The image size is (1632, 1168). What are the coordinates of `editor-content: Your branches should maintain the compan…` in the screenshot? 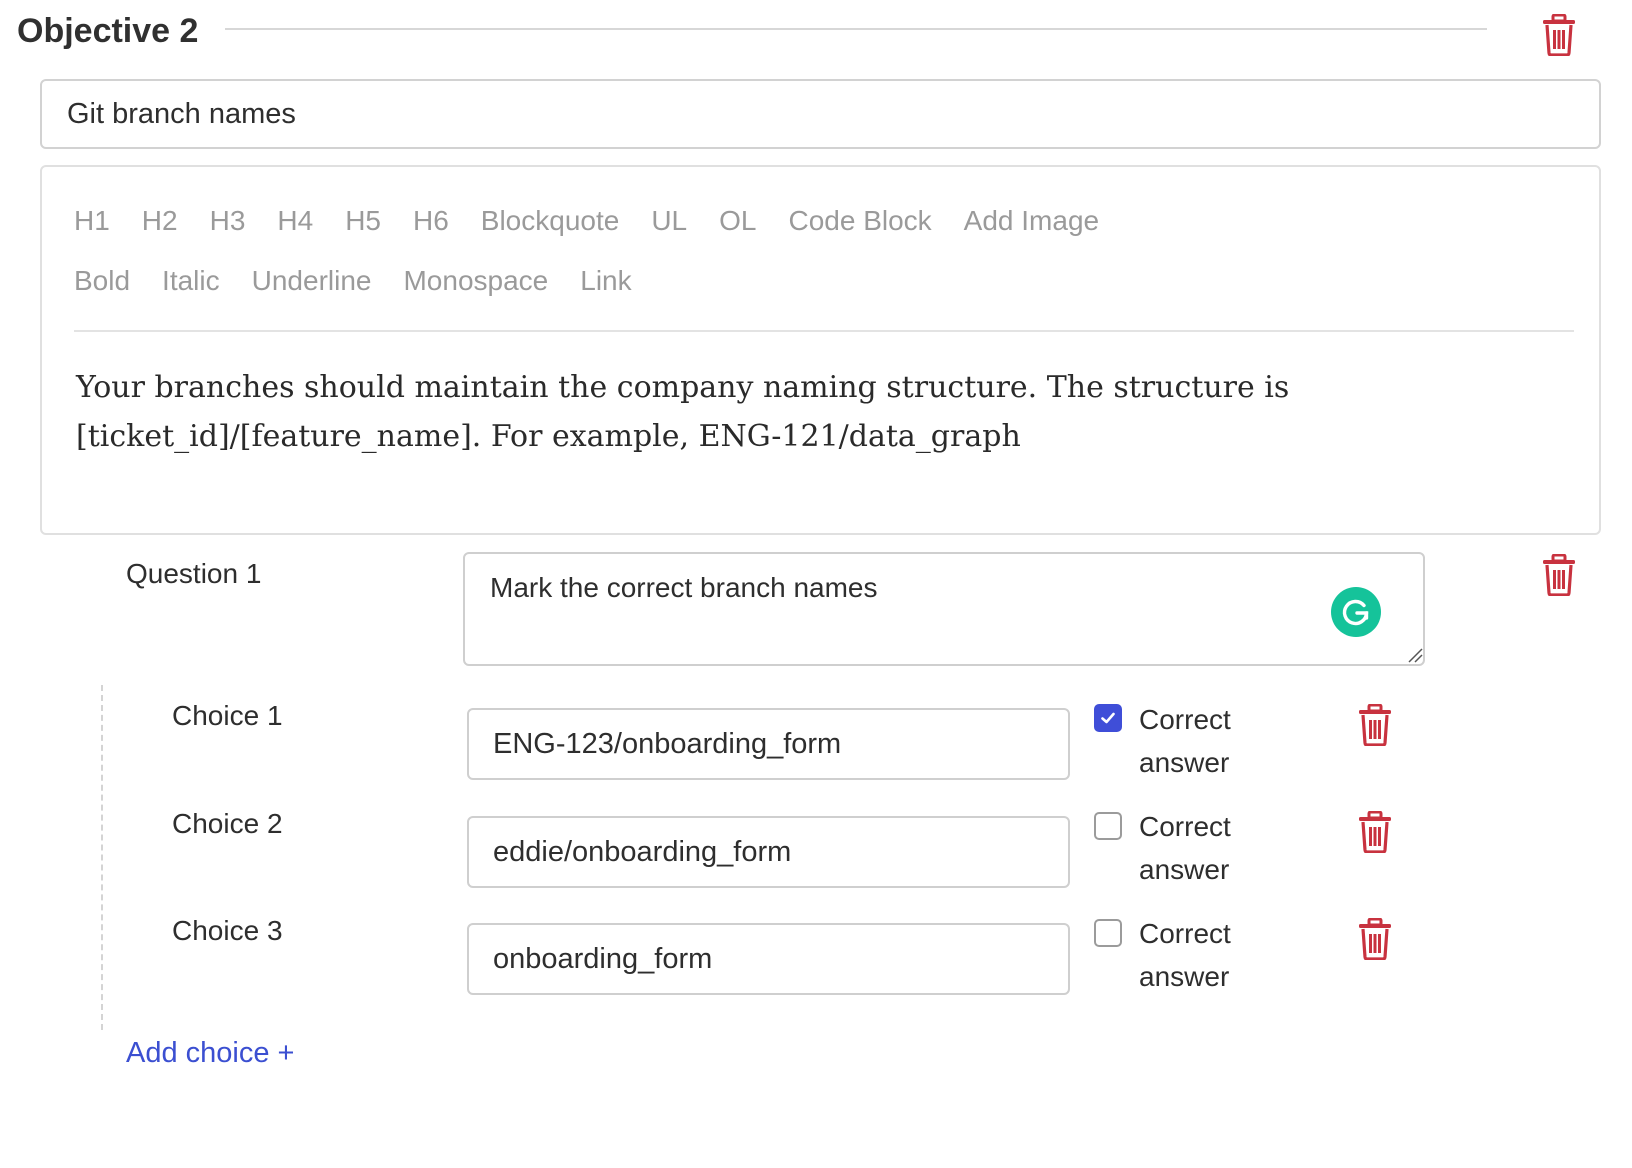 It's located at (786, 412).